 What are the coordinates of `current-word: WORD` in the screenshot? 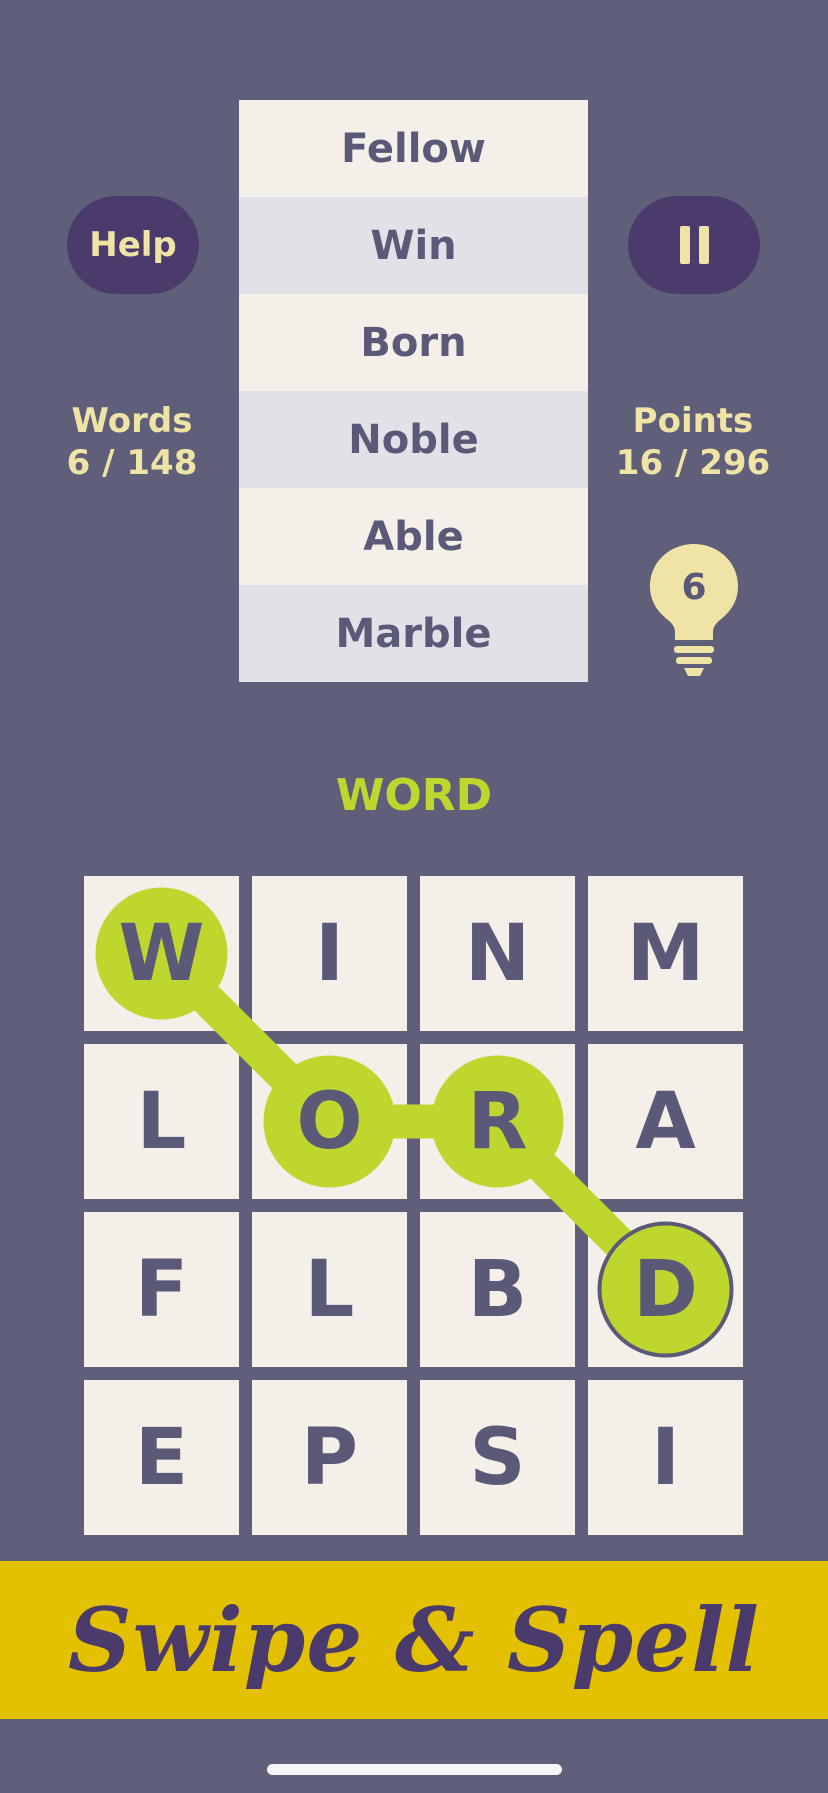 It's located at (414, 795).